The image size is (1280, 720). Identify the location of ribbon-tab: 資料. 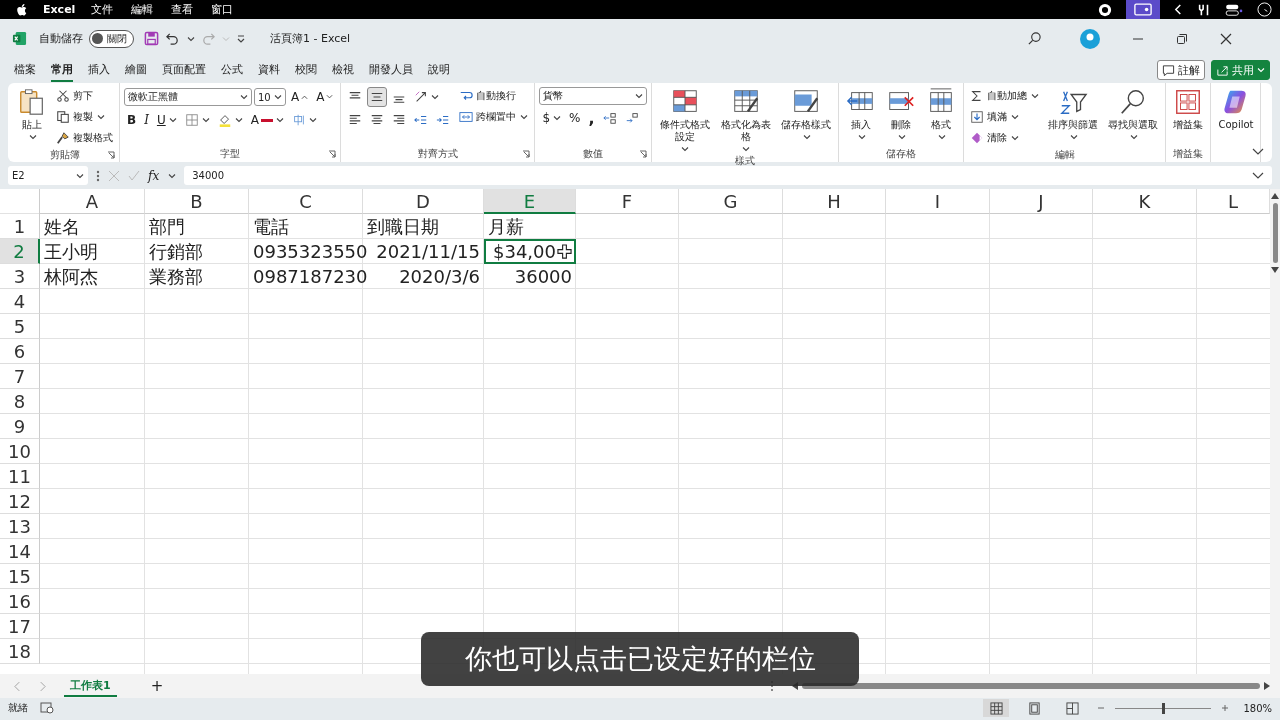
(269, 70).